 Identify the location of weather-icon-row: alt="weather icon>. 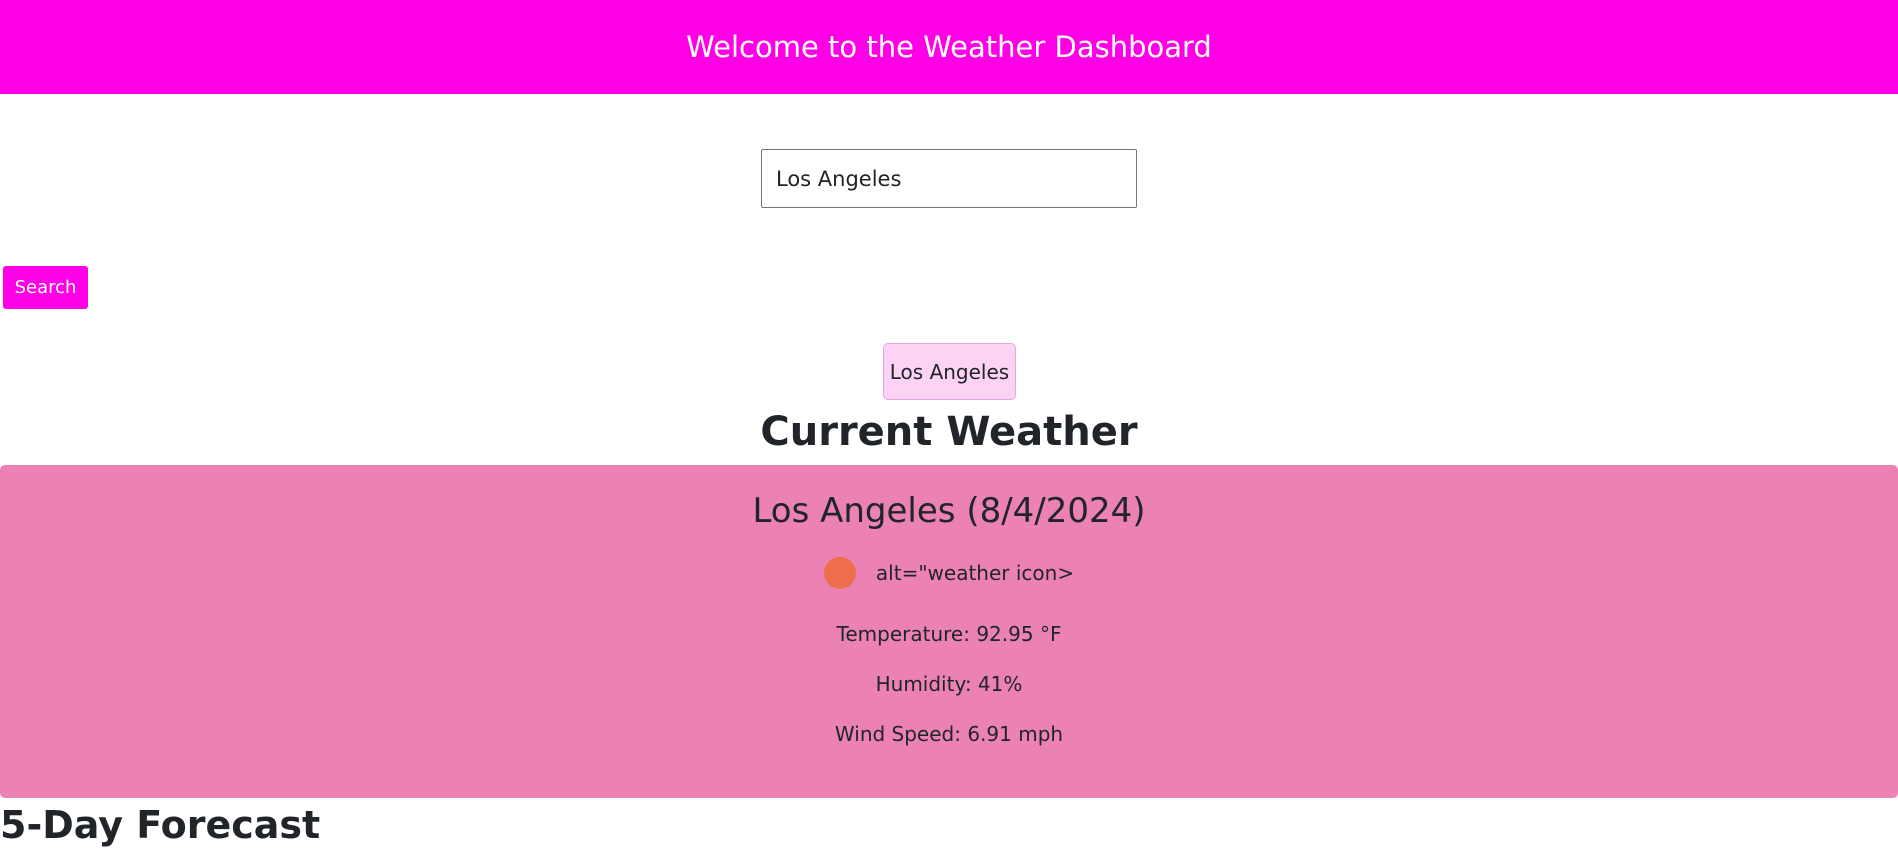
(949, 573).